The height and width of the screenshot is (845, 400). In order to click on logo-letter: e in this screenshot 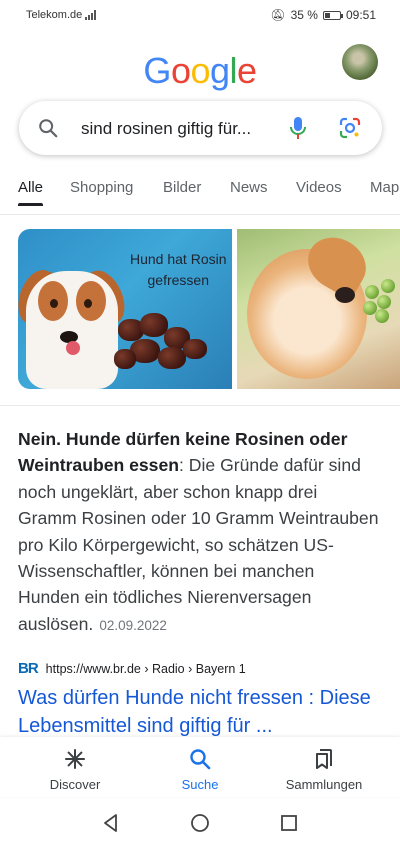, I will do `click(247, 70)`.